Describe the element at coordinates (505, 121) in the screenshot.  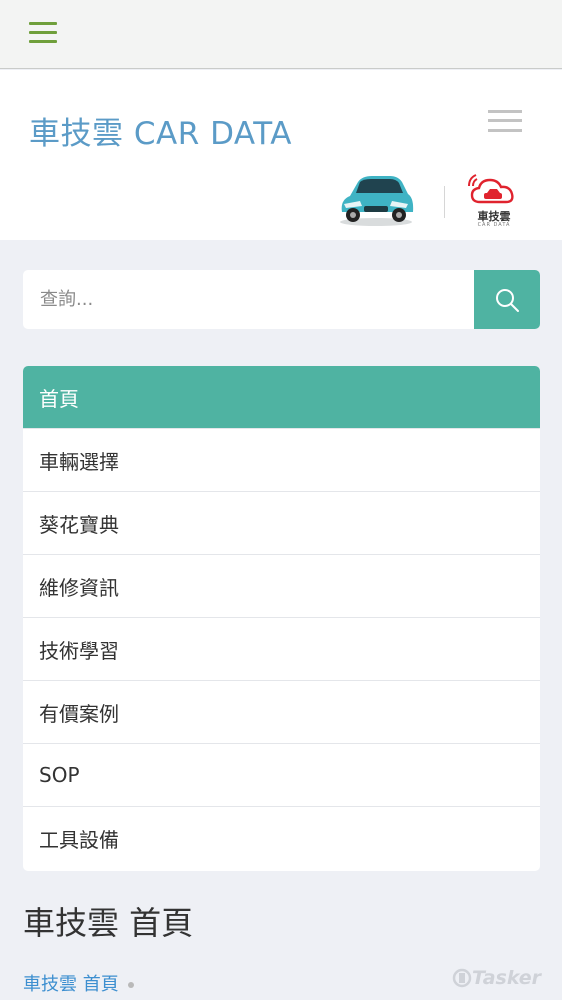
I see `header-menu-icon` at that location.